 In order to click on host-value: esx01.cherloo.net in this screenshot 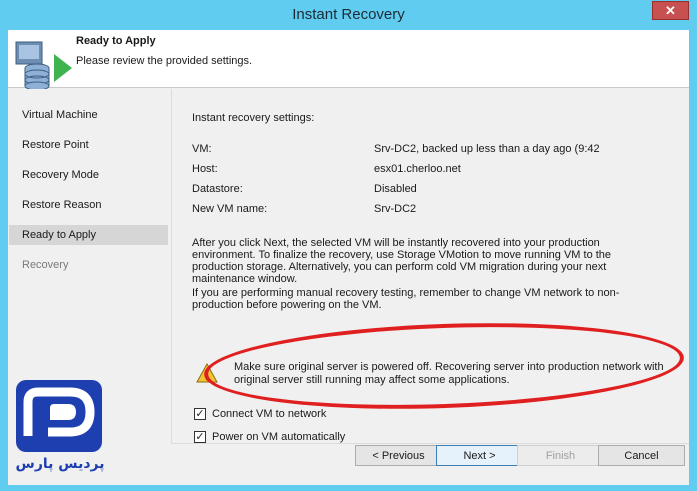, I will do `click(417, 169)`.